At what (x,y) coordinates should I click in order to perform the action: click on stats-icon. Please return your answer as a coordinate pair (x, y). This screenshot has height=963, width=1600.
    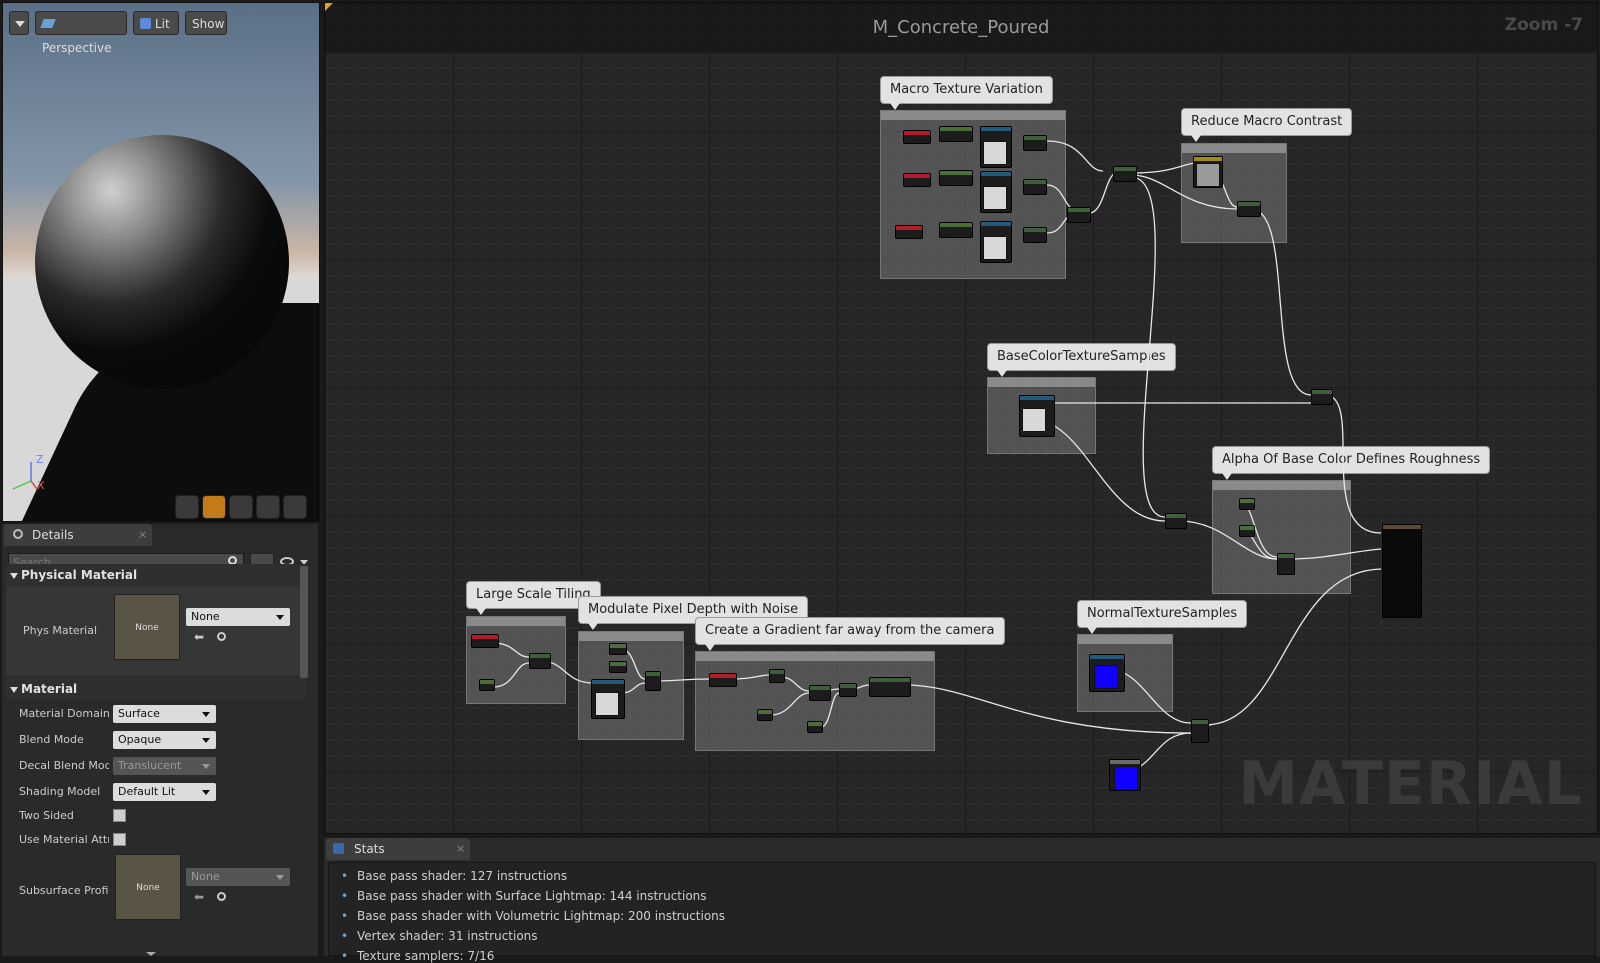
    Looking at the image, I should click on (338, 848).